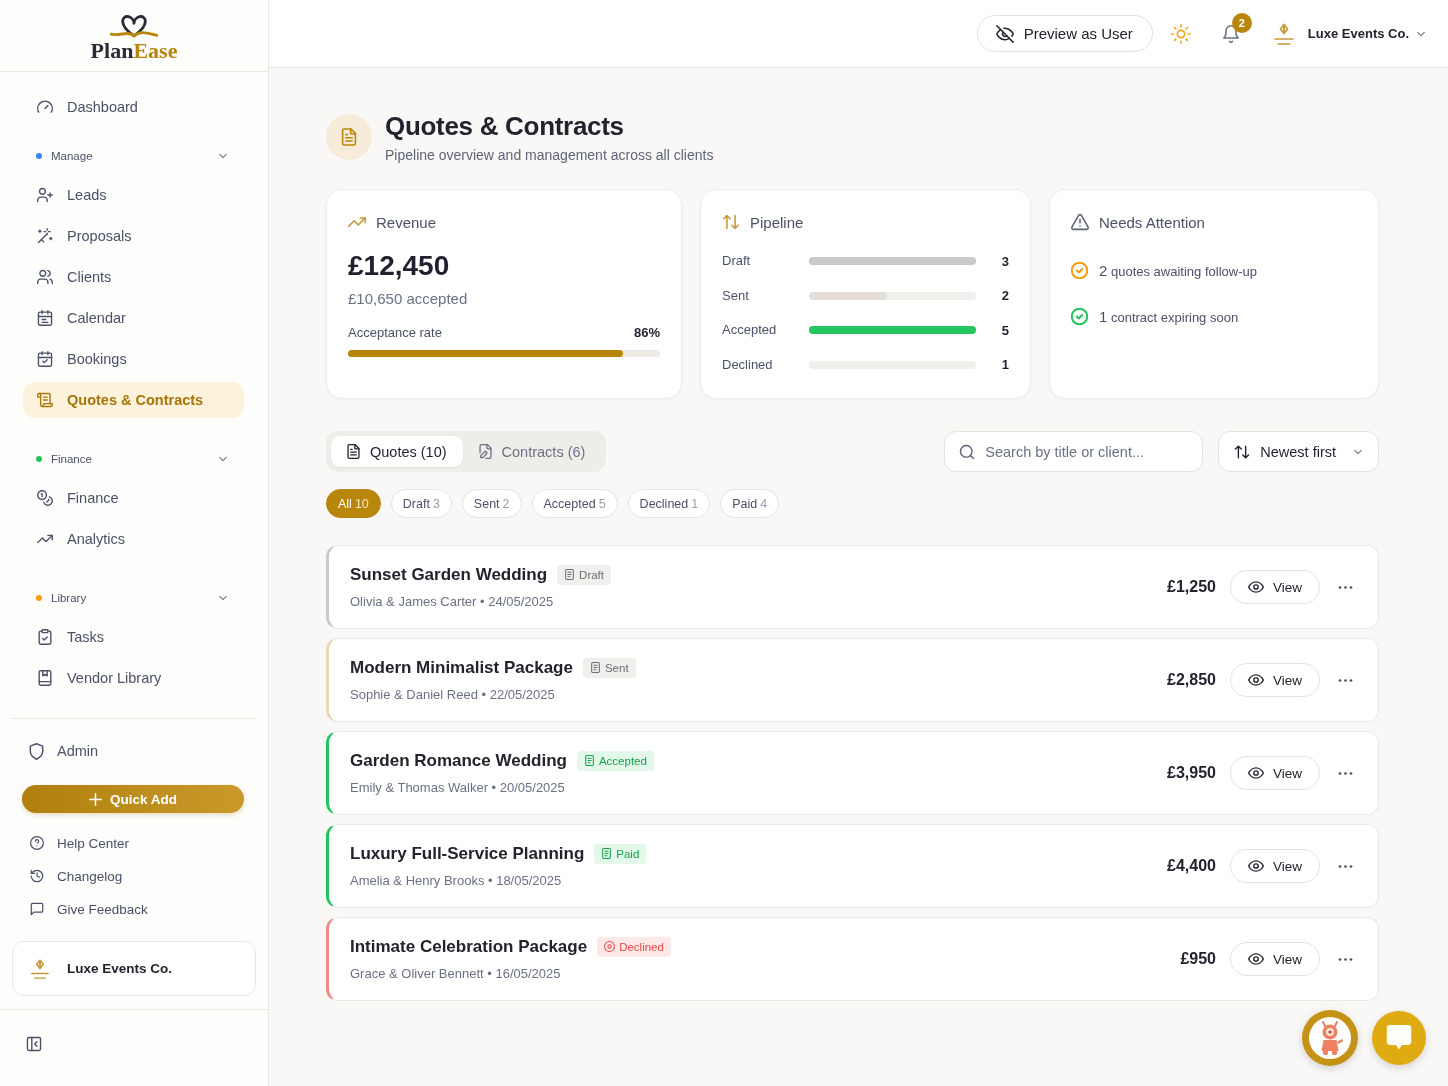  I want to click on accepted-amount: £10,650 accepted, so click(408, 299).